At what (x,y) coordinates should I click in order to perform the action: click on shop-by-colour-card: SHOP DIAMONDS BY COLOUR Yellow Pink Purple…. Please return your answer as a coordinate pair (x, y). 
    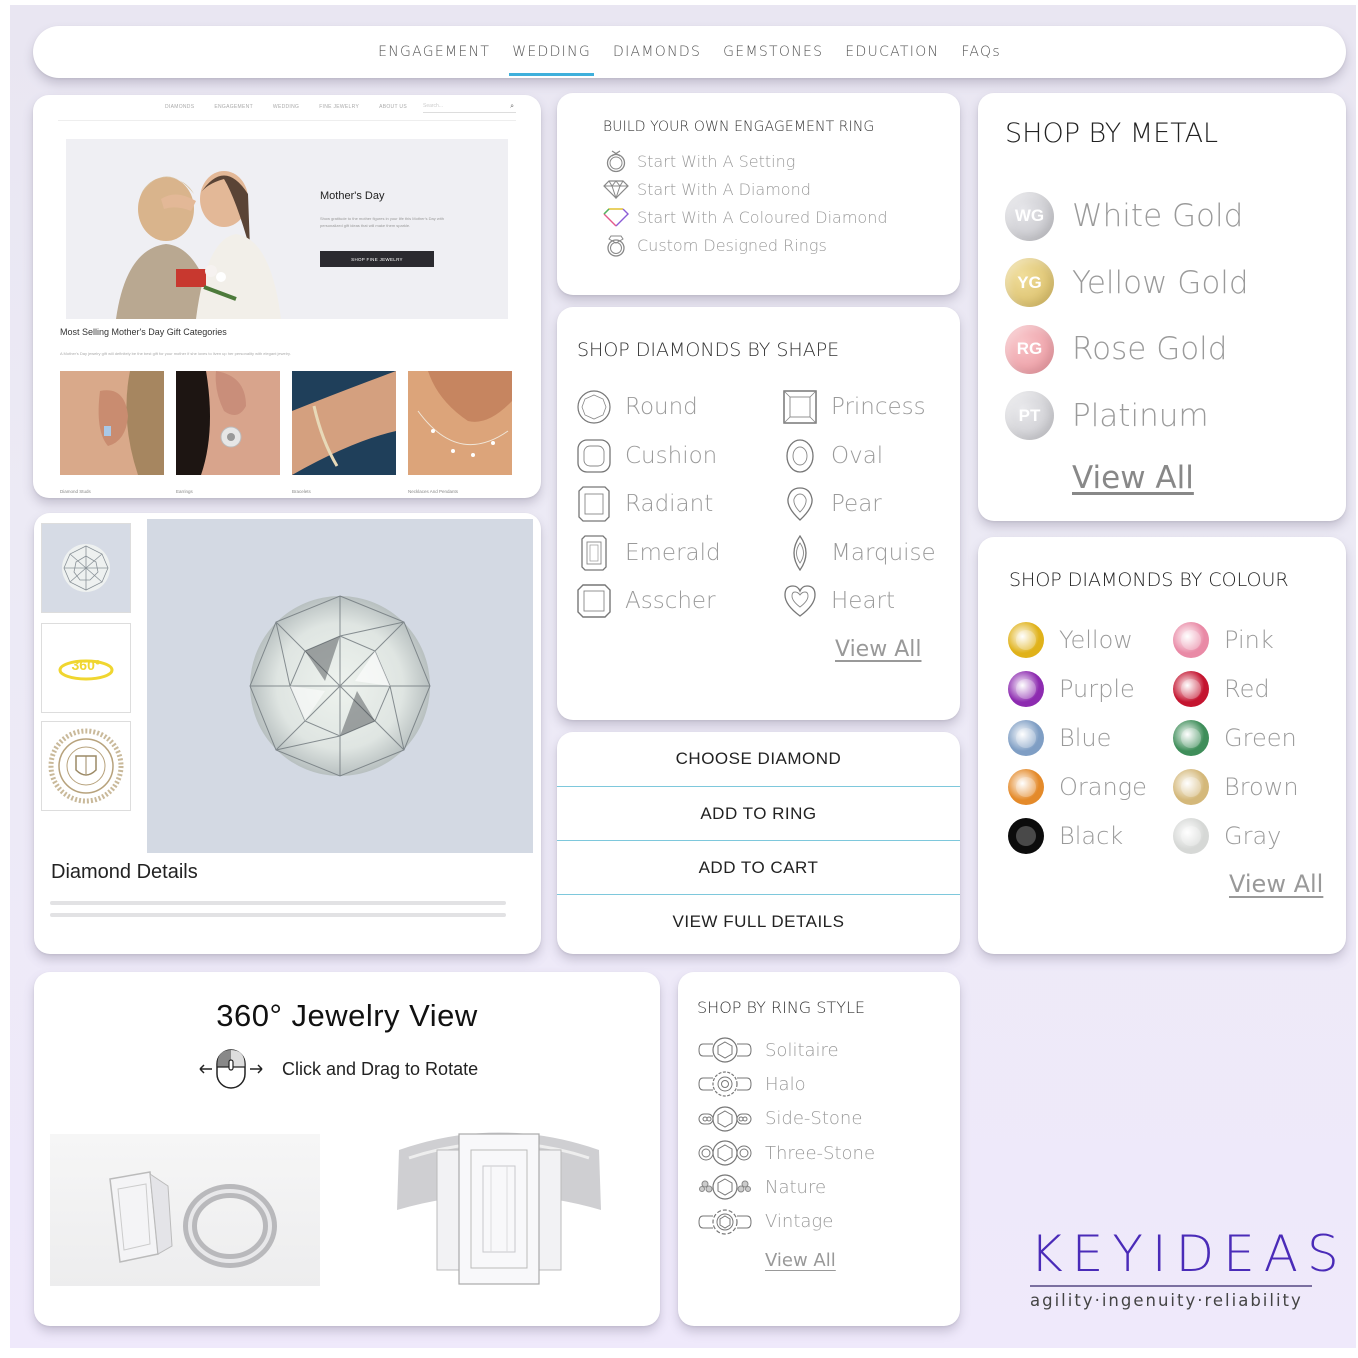
    Looking at the image, I should click on (1162, 745).